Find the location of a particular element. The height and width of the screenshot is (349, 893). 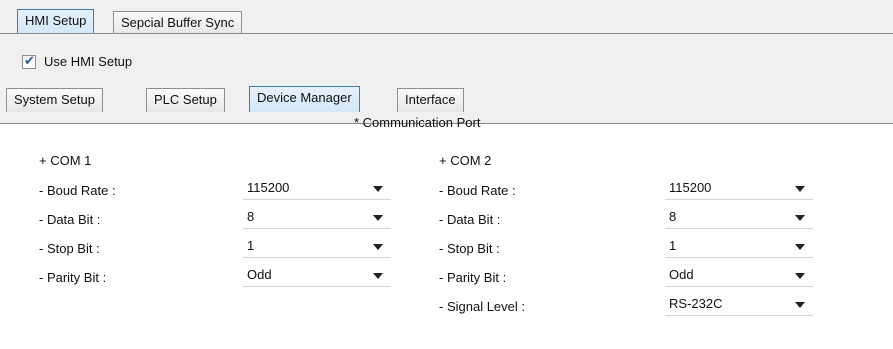

tab-system-setup: System Setup is located at coordinates (54, 100).